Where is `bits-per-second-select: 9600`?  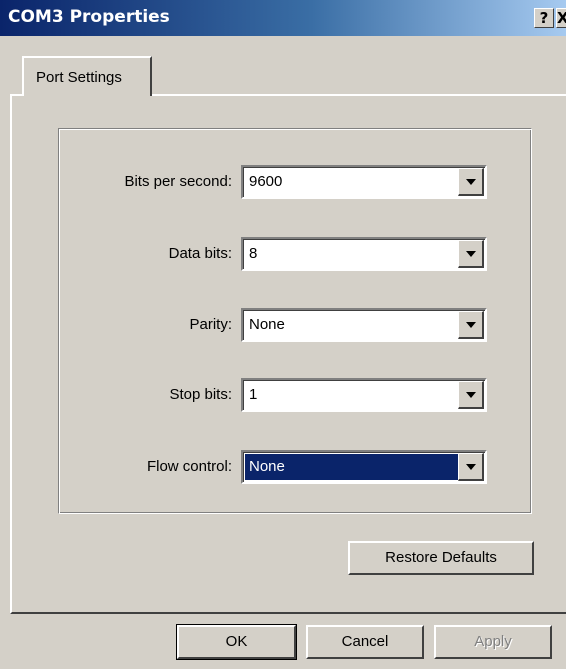 bits-per-second-select: 9600 is located at coordinates (364, 182).